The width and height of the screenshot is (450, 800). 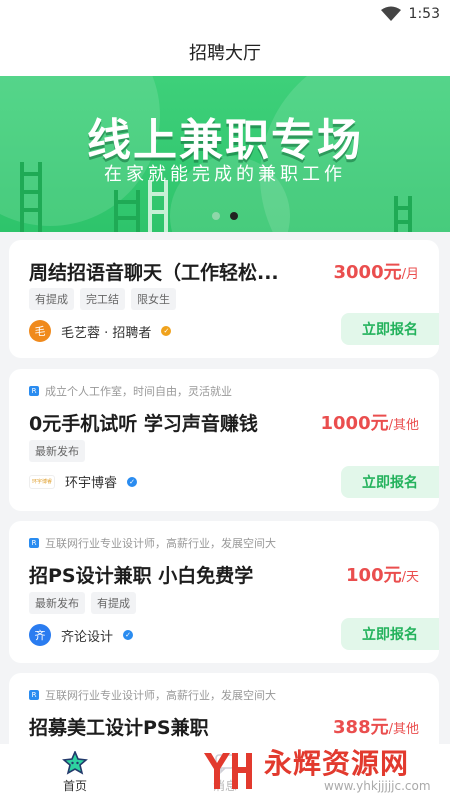 What do you see at coordinates (234, 216) in the screenshot?
I see `banner-dot-active` at bounding box center [234, 216].